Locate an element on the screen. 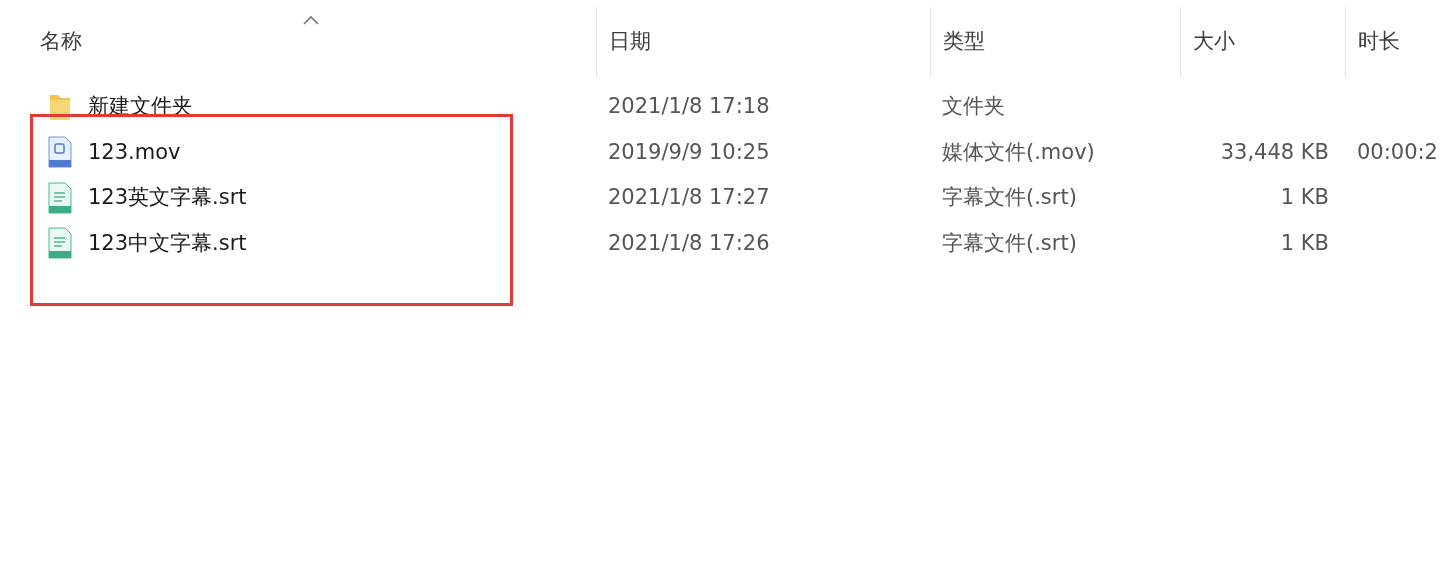  file-type: 媒体文件(.mov) is located at coordinates (1018, 152).